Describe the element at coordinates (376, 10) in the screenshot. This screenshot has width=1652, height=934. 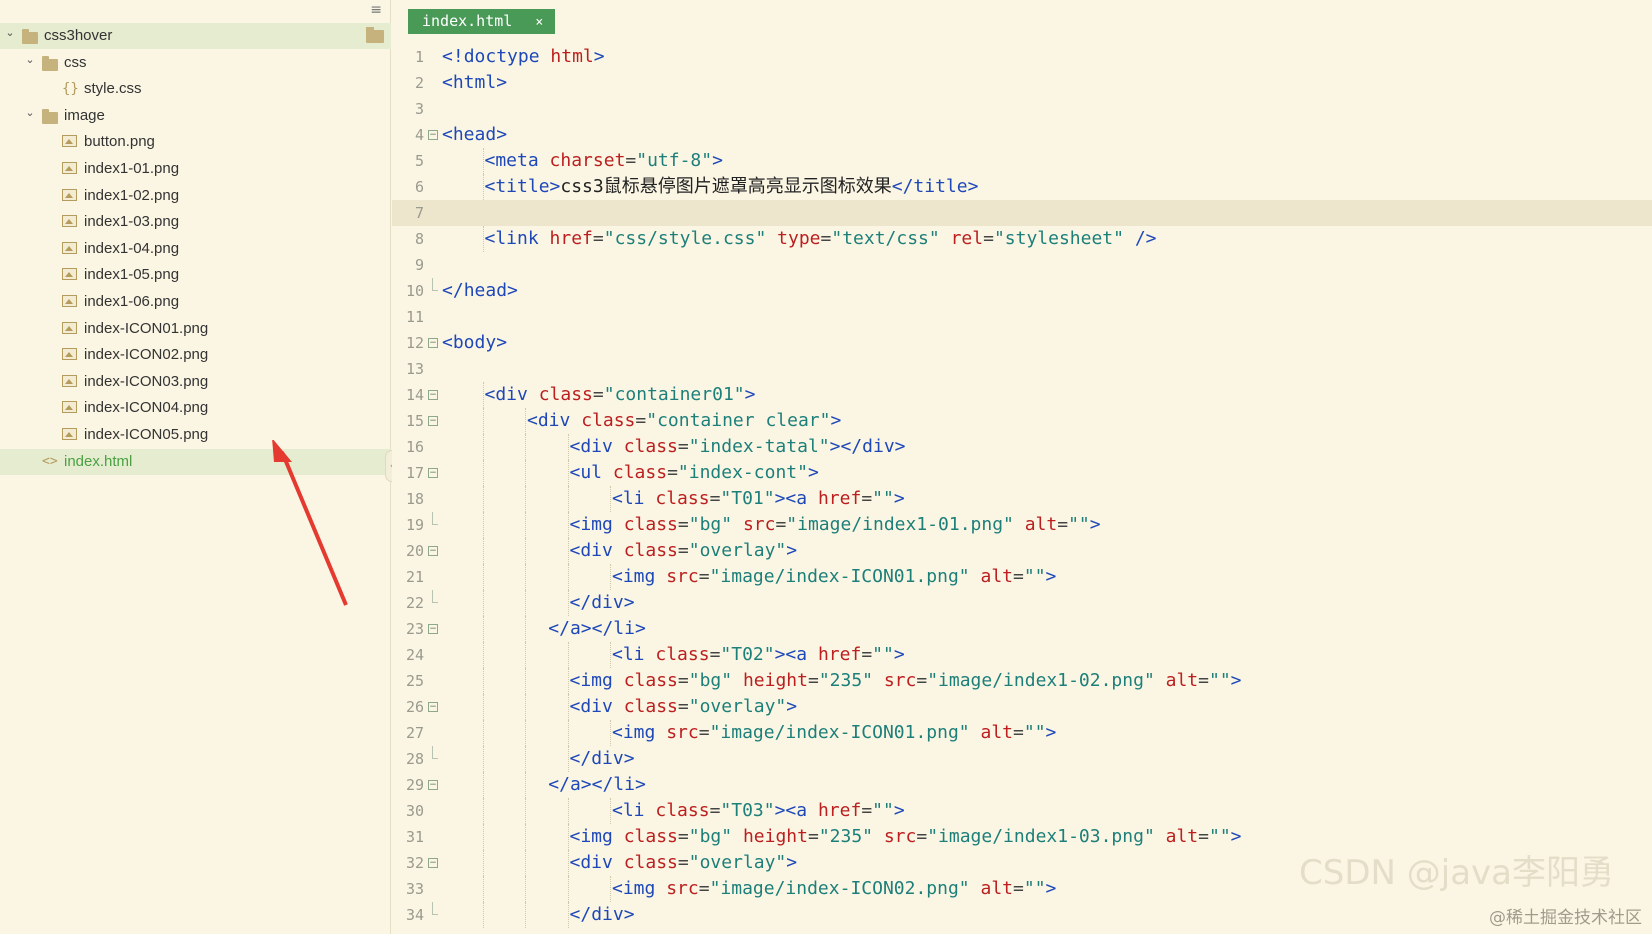
I see `hamburger-menu-icon: ≡` at that location.